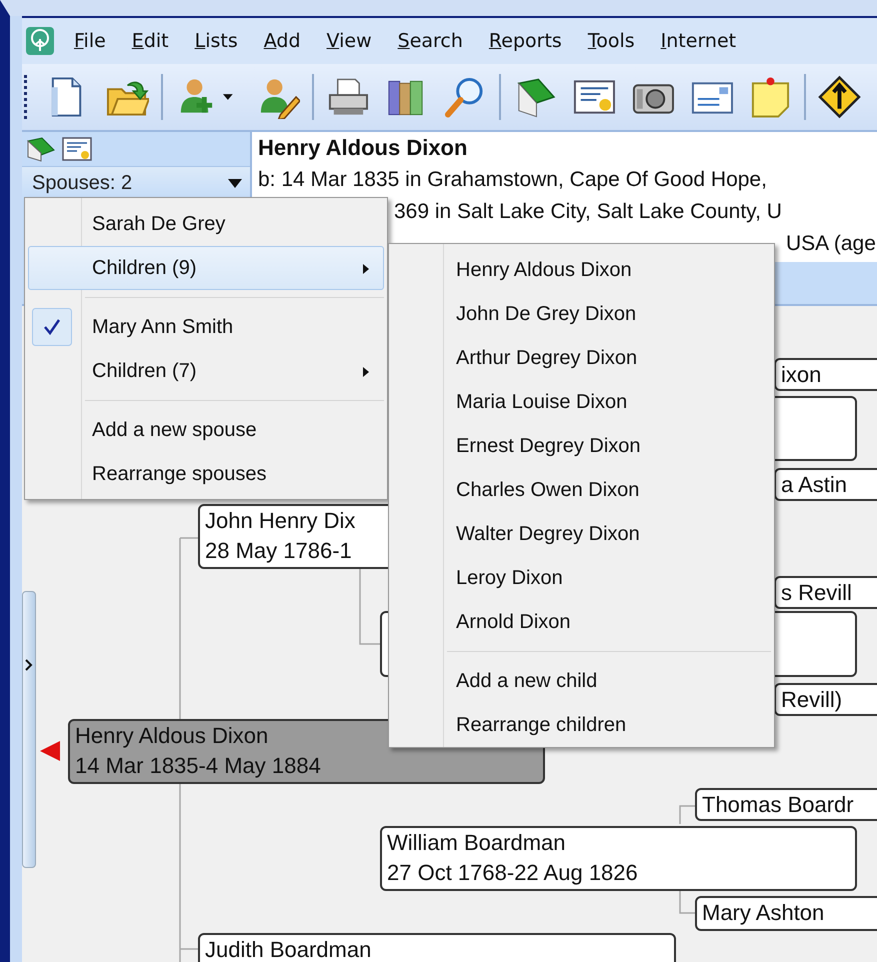  I want to click on person-detail: USA (age, so click(831, 244).